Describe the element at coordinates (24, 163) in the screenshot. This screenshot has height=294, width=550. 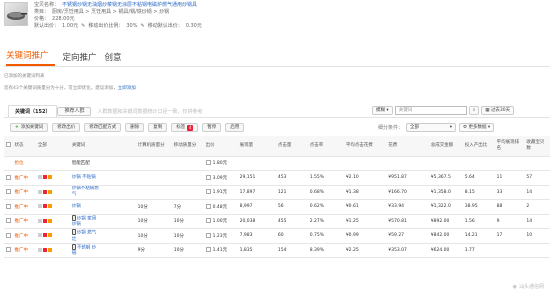
I see `status-cell: 抢位` at that location.